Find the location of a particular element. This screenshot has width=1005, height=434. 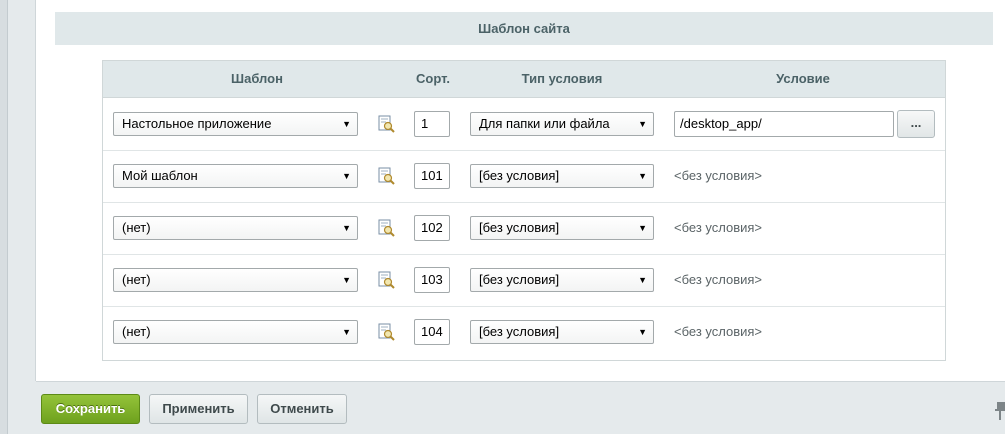

column-header-sort: Сорт. is located at coordinates (433, 78).